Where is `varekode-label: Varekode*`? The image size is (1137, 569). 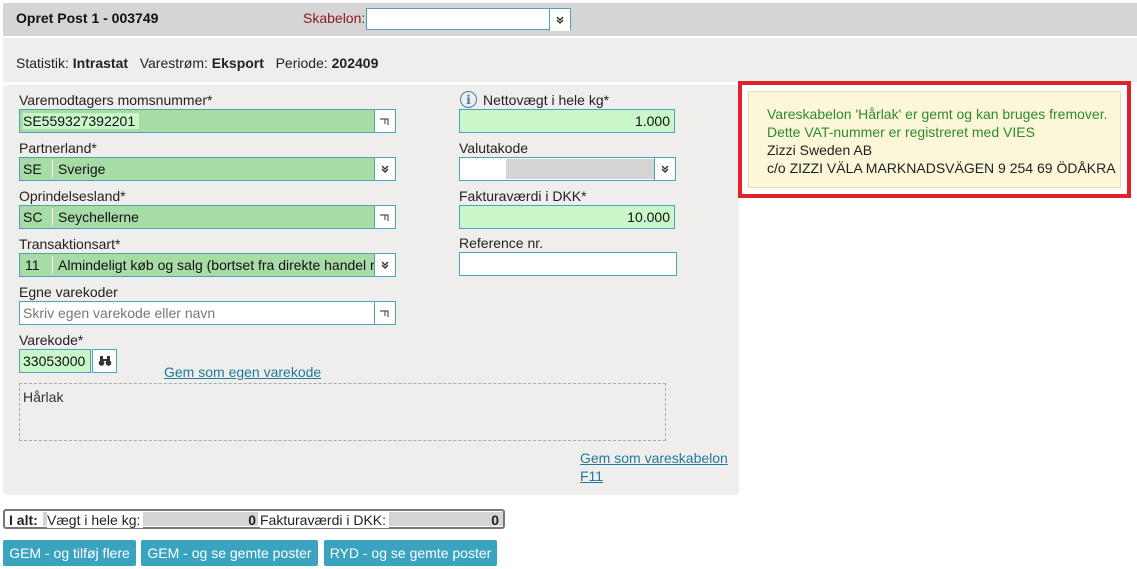
varekode-label: Varekode* is located at coordinates (51, 340).